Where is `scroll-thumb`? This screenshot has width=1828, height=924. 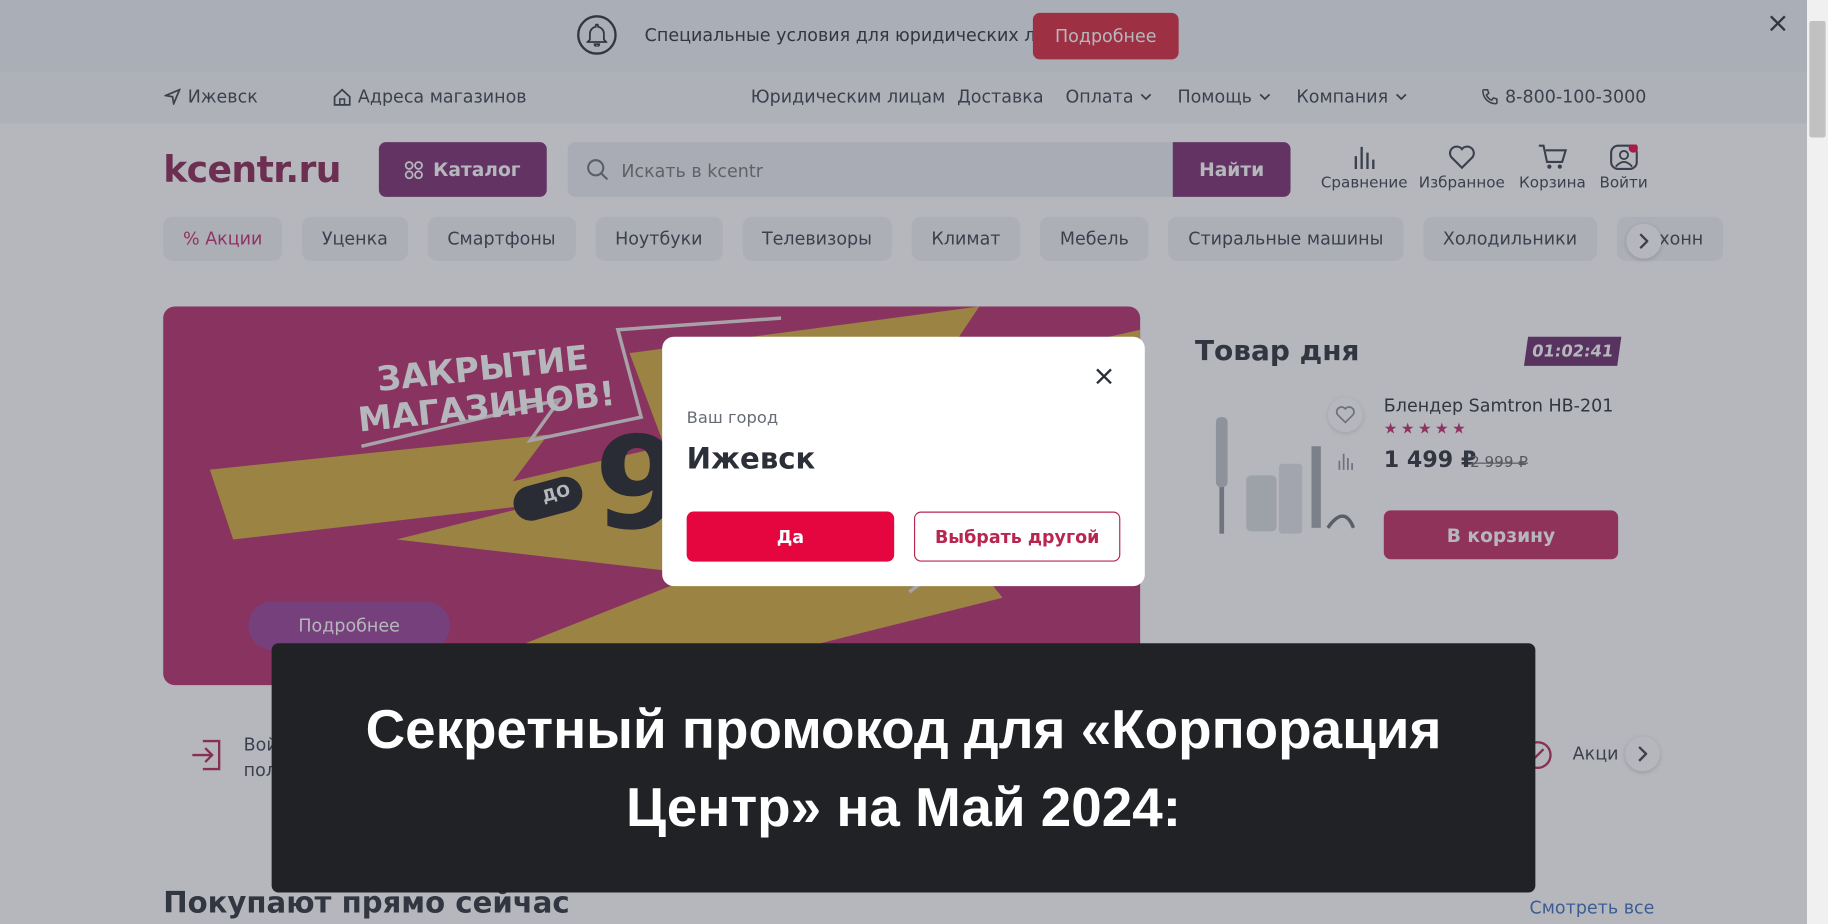
scroll-thumb is located at coordinates (1817, 79).